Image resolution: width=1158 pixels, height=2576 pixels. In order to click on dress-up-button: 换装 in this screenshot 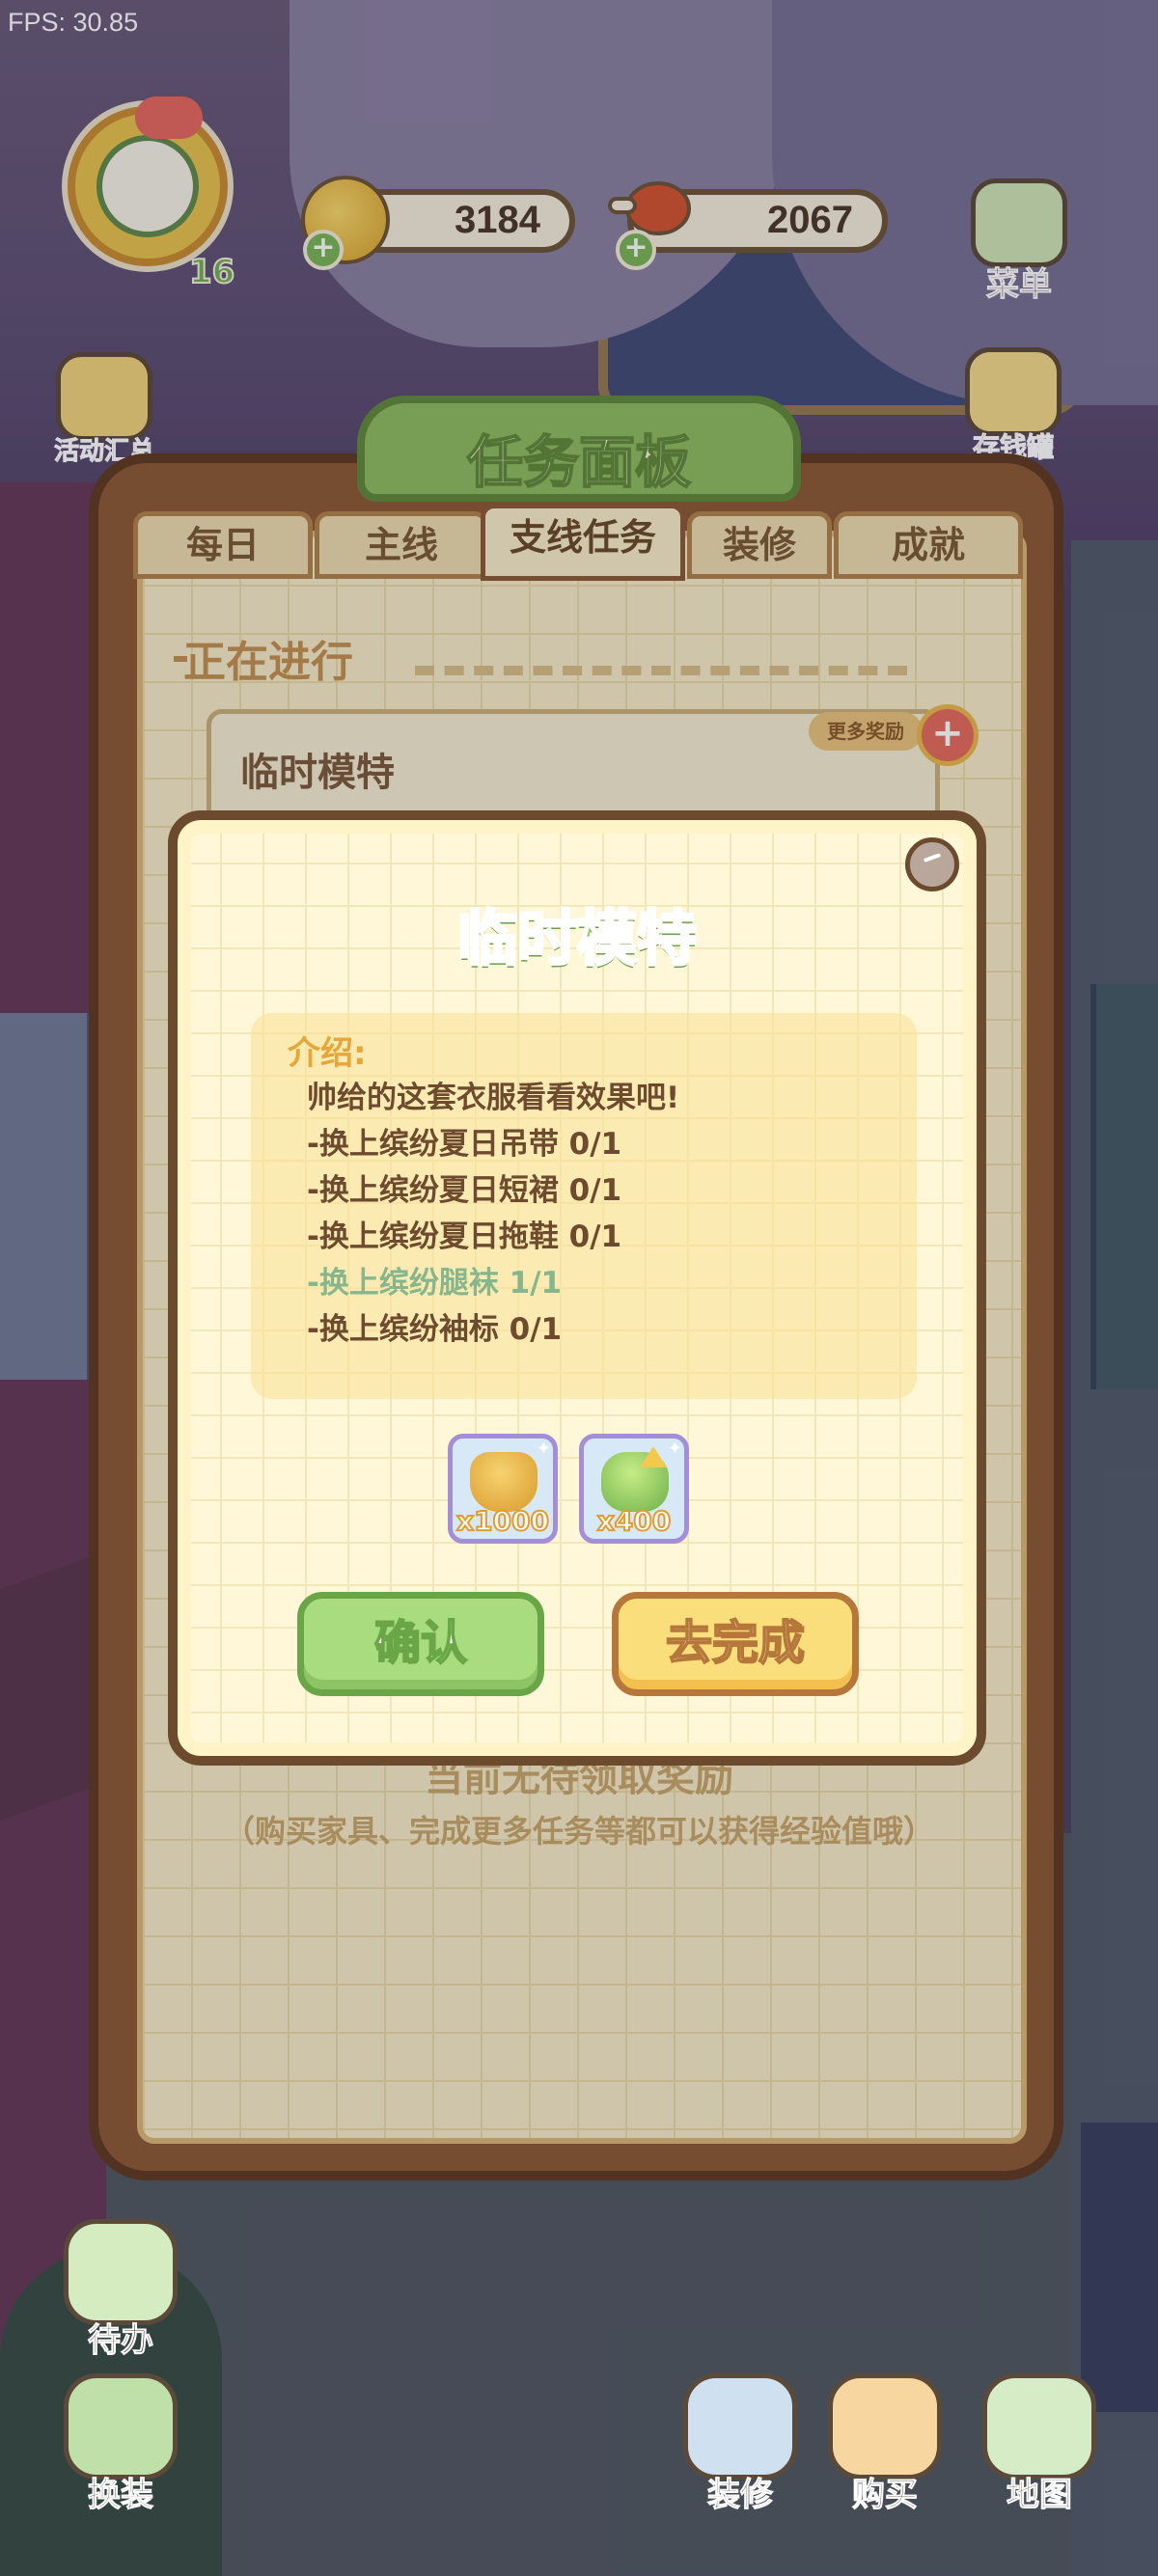, I will do `click(120, 2444)`.